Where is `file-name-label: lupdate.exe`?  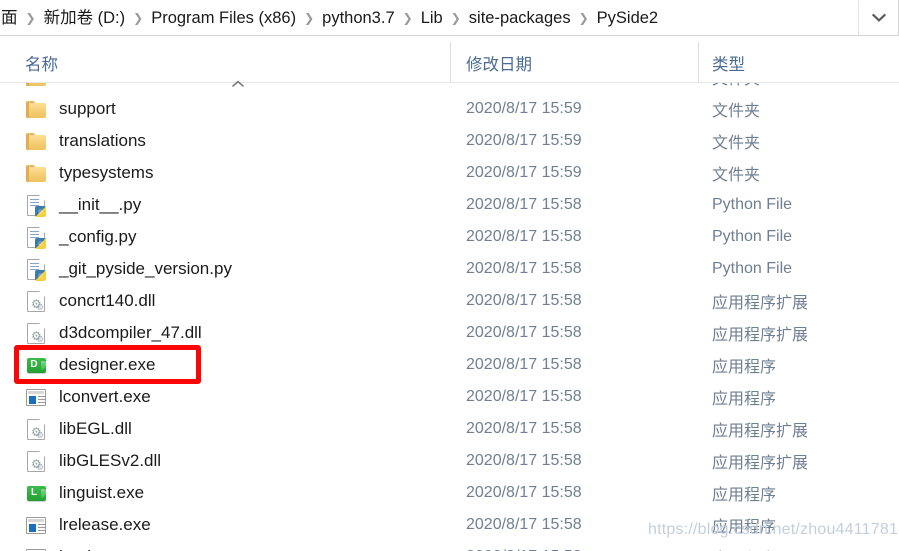 file-name-label: lupdate.exe is located at coordinates (103, 548).